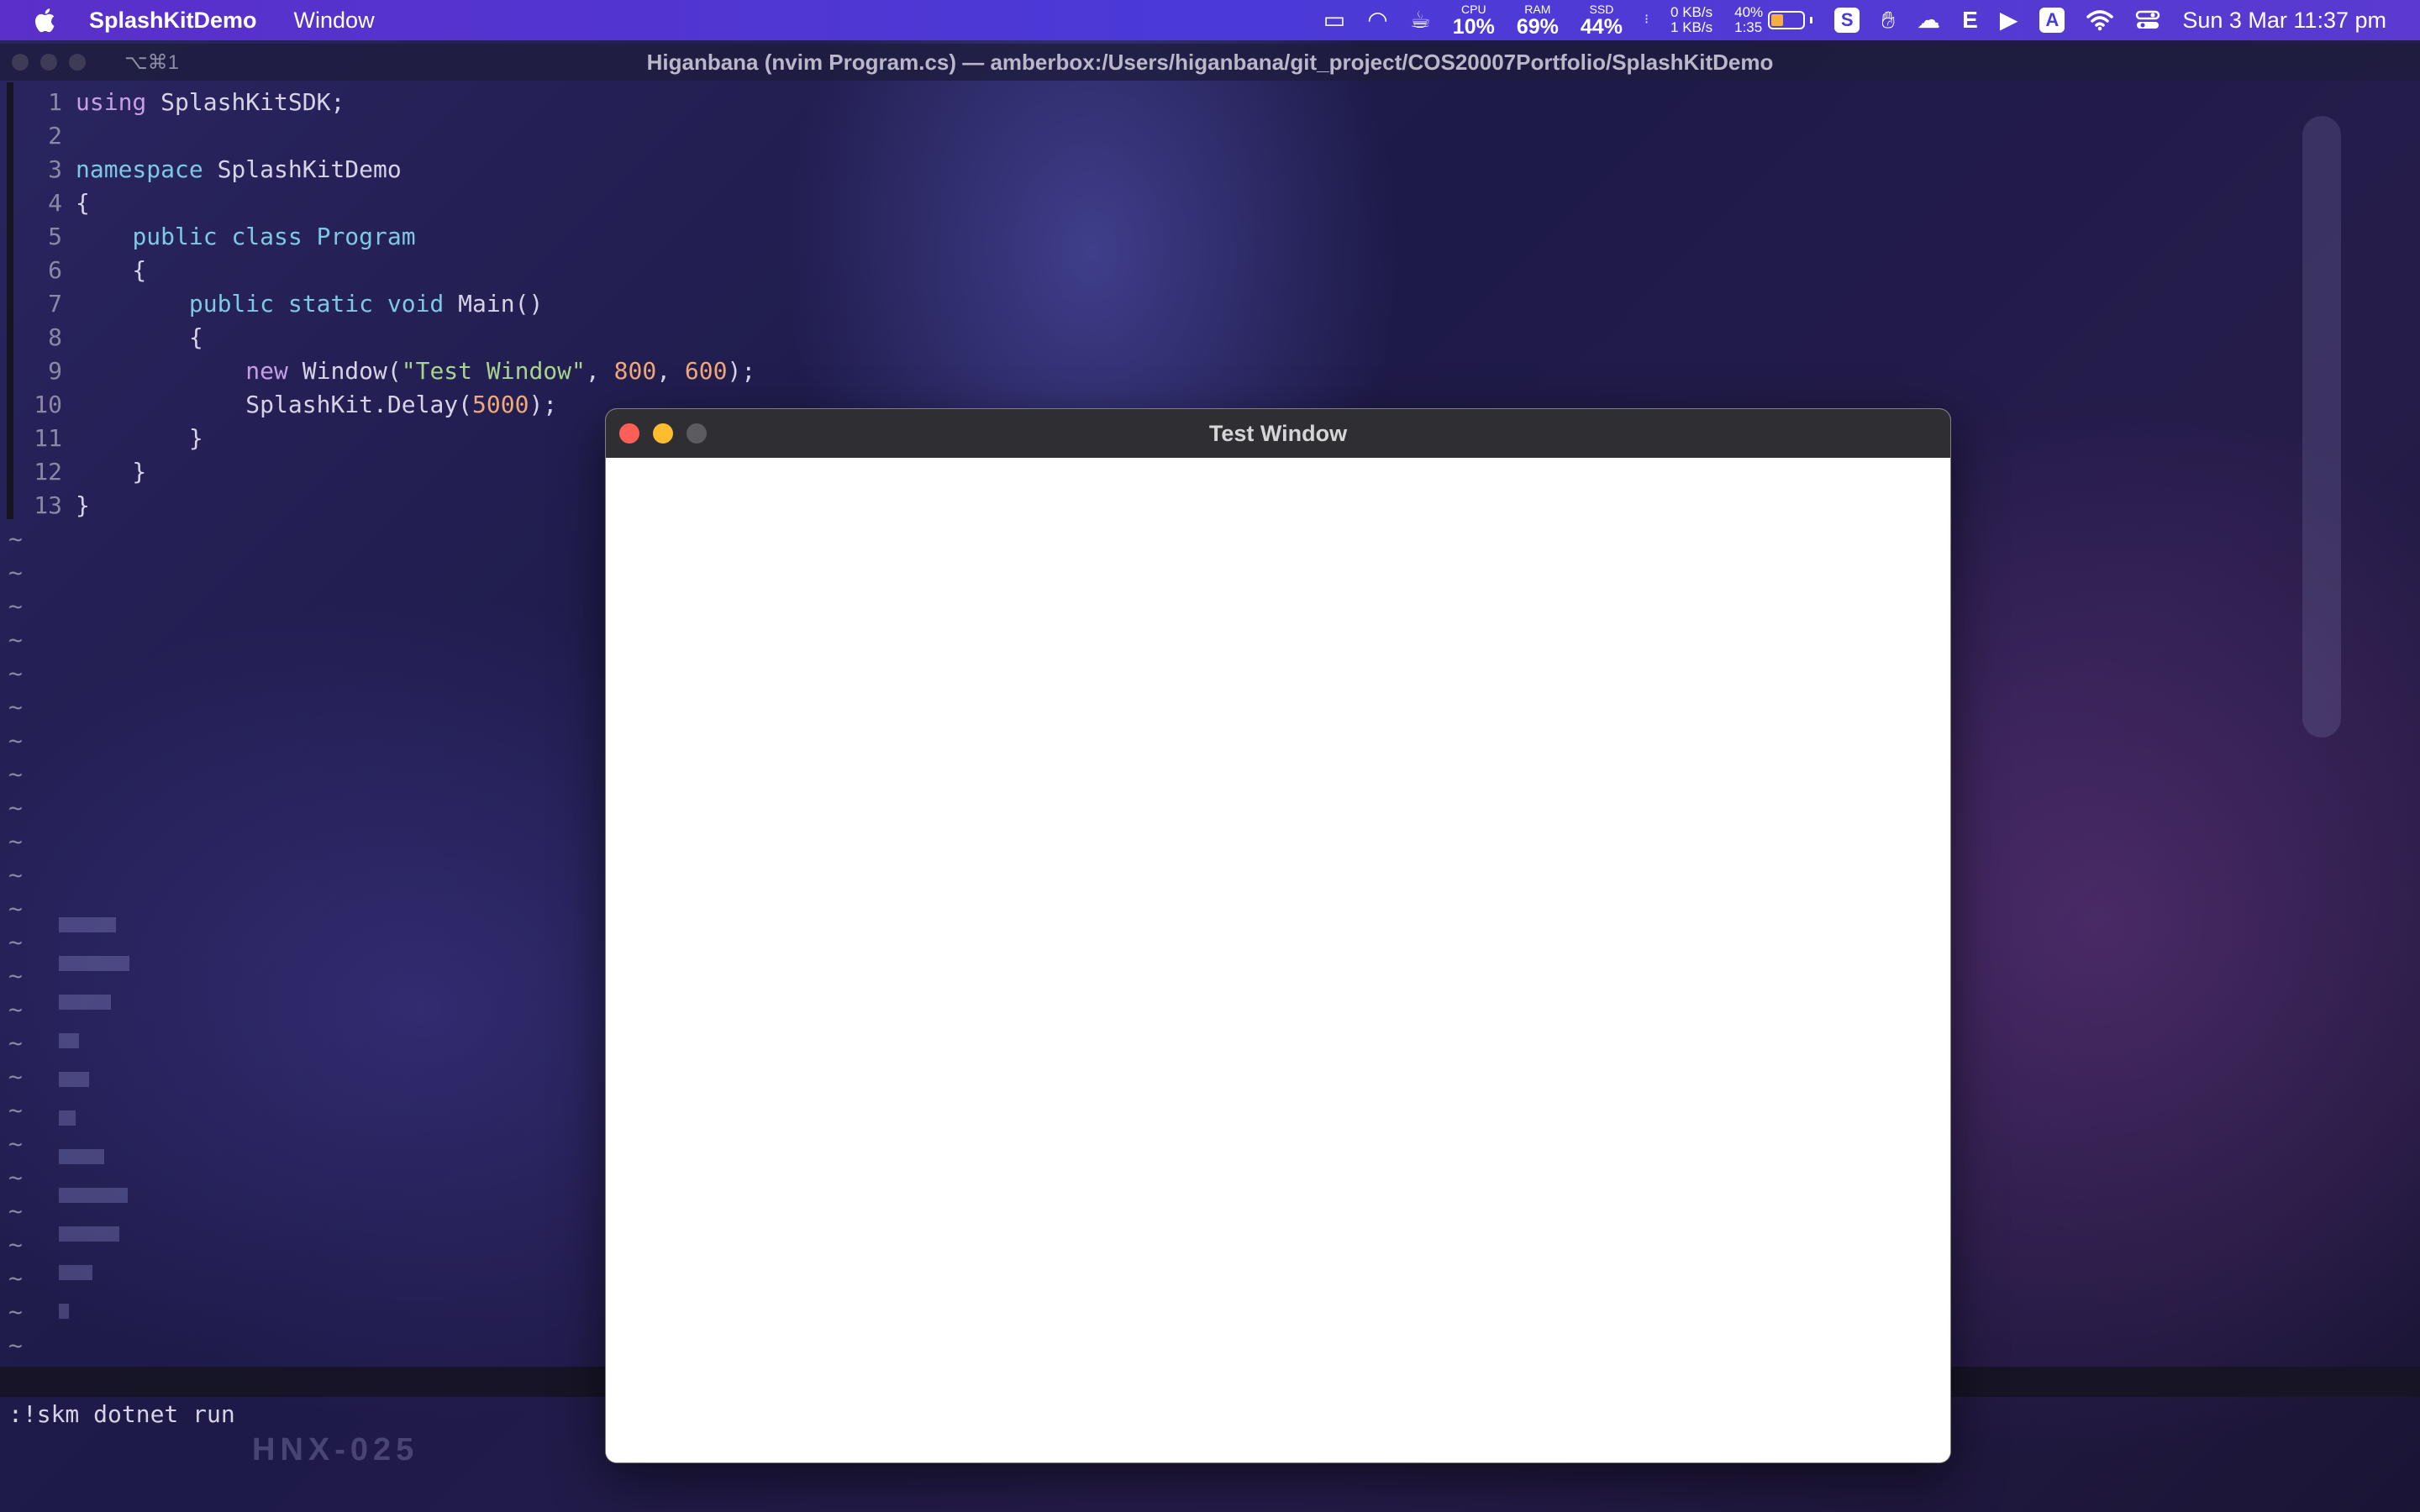 This screenshot has height=1512, width=2420. Describe the element at coordinates (1537, 9) in the screenshot. I see `ram-label: RAM` at that location.